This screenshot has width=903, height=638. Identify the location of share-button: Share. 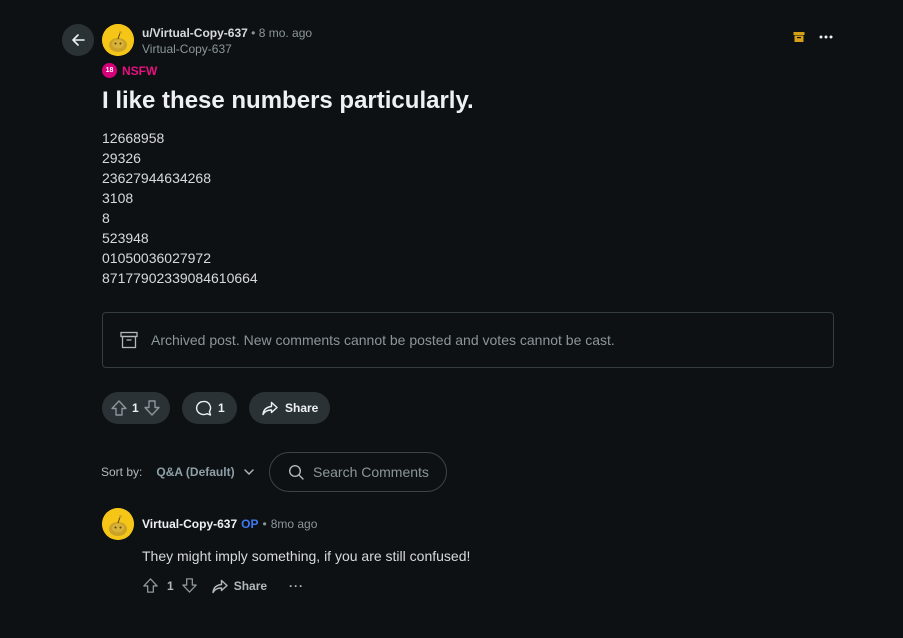
(289, 408).